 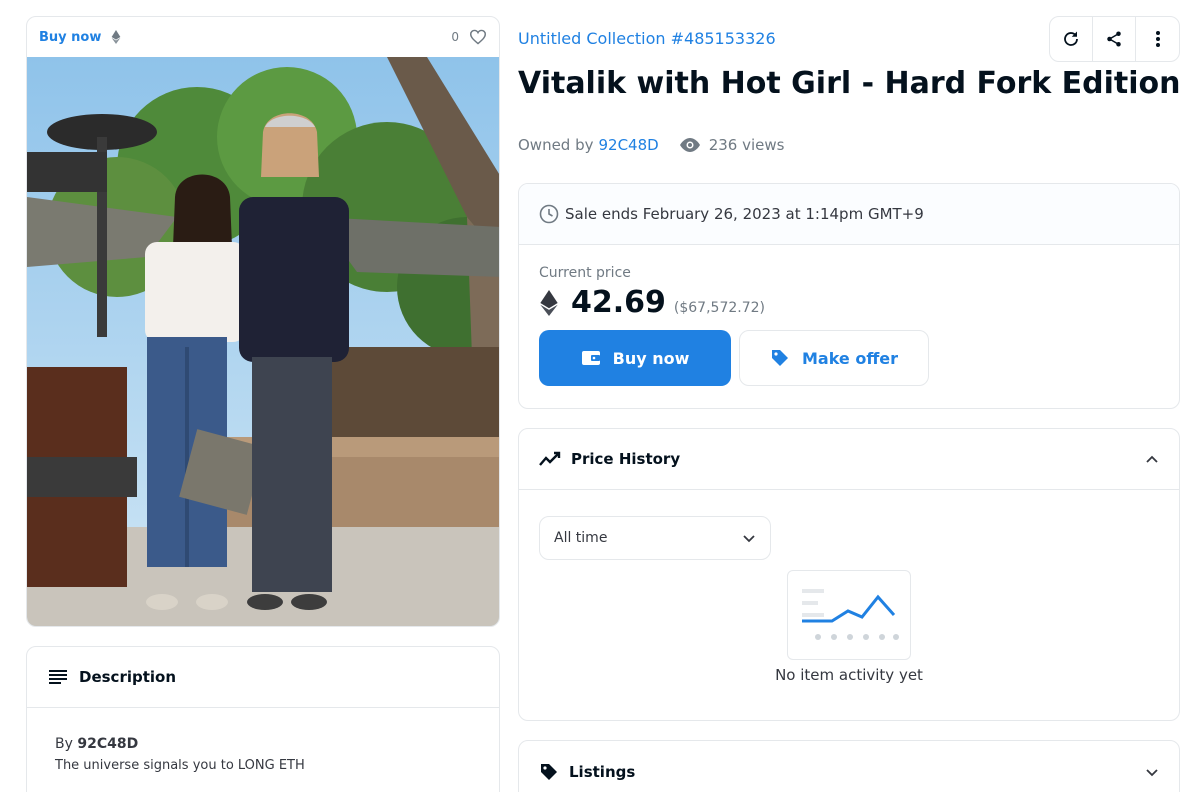 I want to click on asset-image-header: Buy now 0, so click(x=263, y=37).